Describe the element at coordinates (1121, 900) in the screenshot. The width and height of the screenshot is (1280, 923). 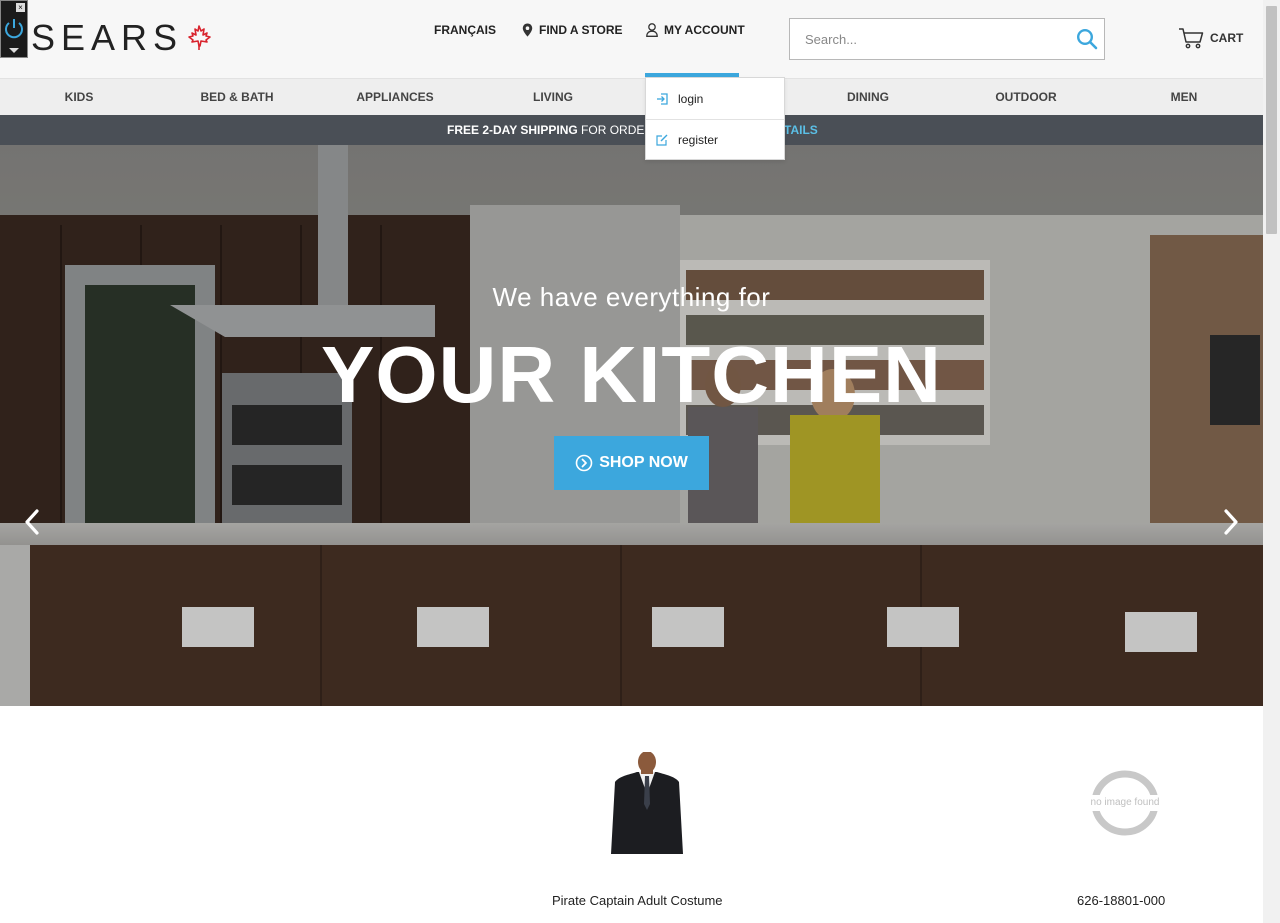
I see `product-name: 626-18801-000` at that location.